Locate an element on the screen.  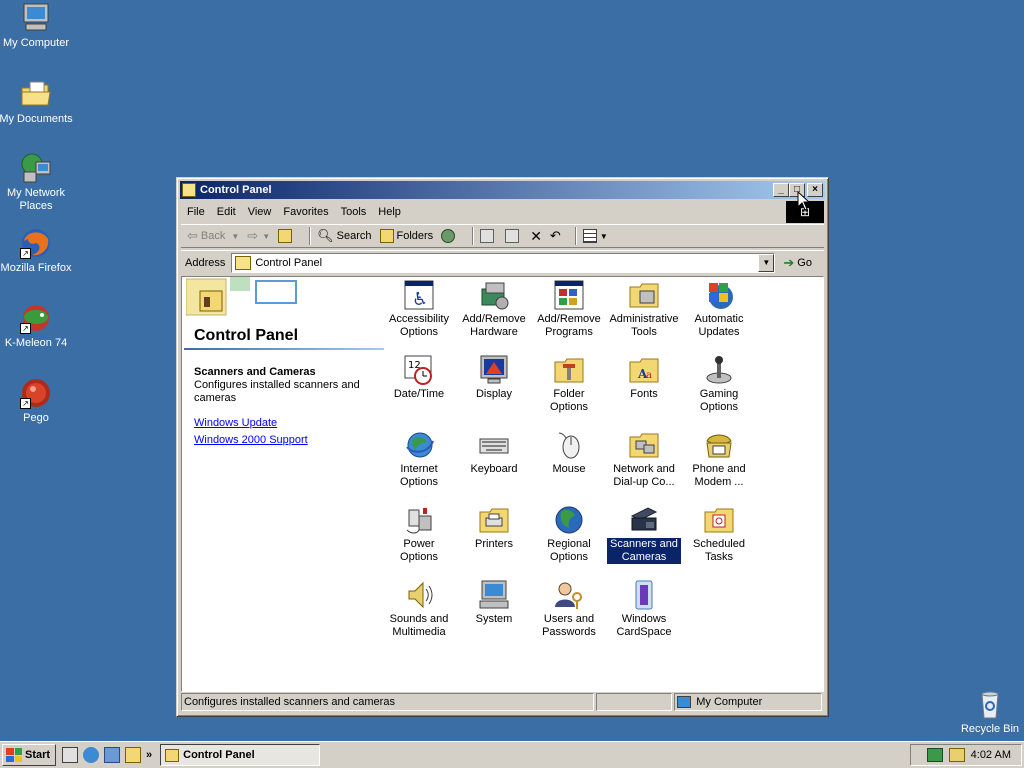
cp-item-mouse: Mouse is located at coordinates (569, 452).